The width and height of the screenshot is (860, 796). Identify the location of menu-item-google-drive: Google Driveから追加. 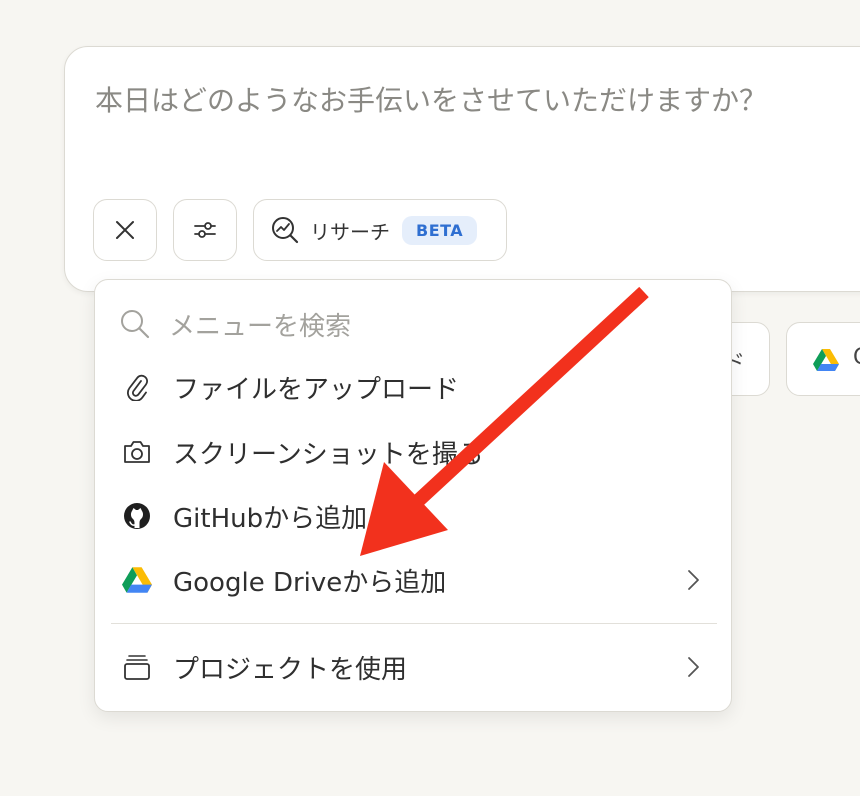
(413, 580).